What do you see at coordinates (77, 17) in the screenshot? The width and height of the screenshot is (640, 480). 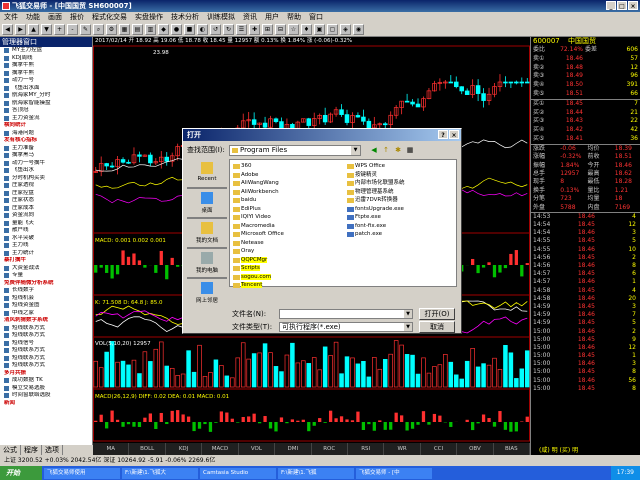 I see `menu-item-3: 报价` at bounding box center [77, 17].